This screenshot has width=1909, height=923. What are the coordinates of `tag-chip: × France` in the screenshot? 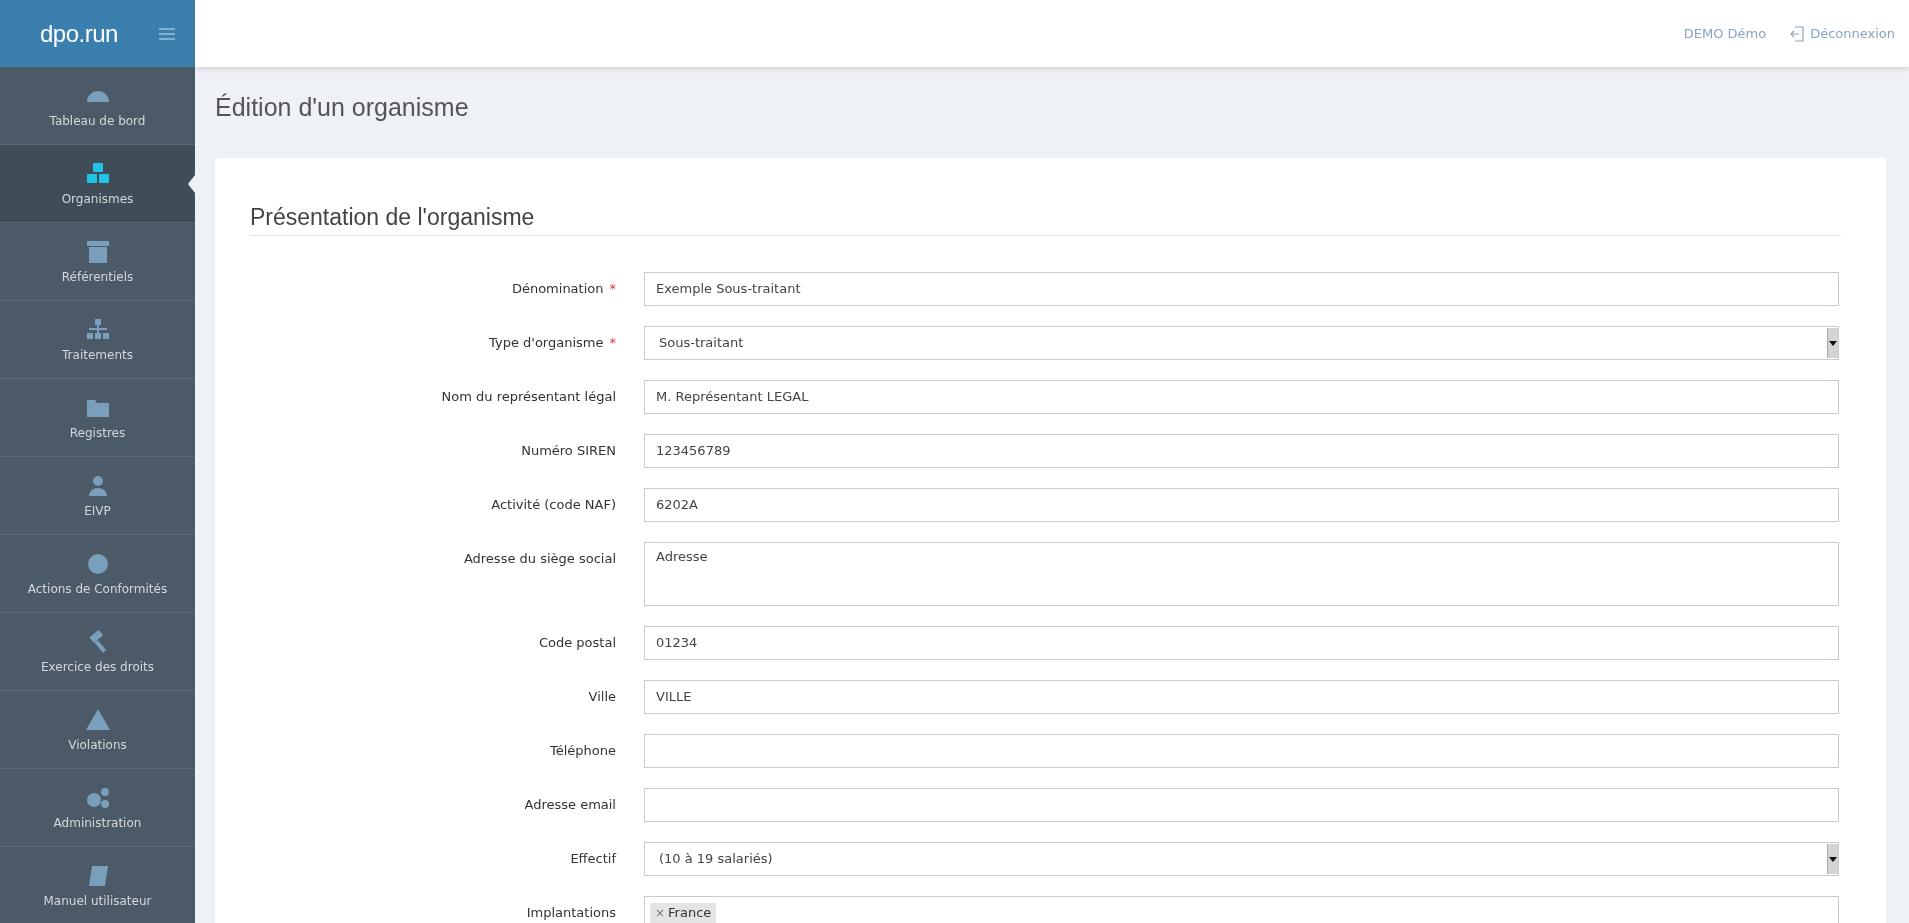 It's located at (683, 913).